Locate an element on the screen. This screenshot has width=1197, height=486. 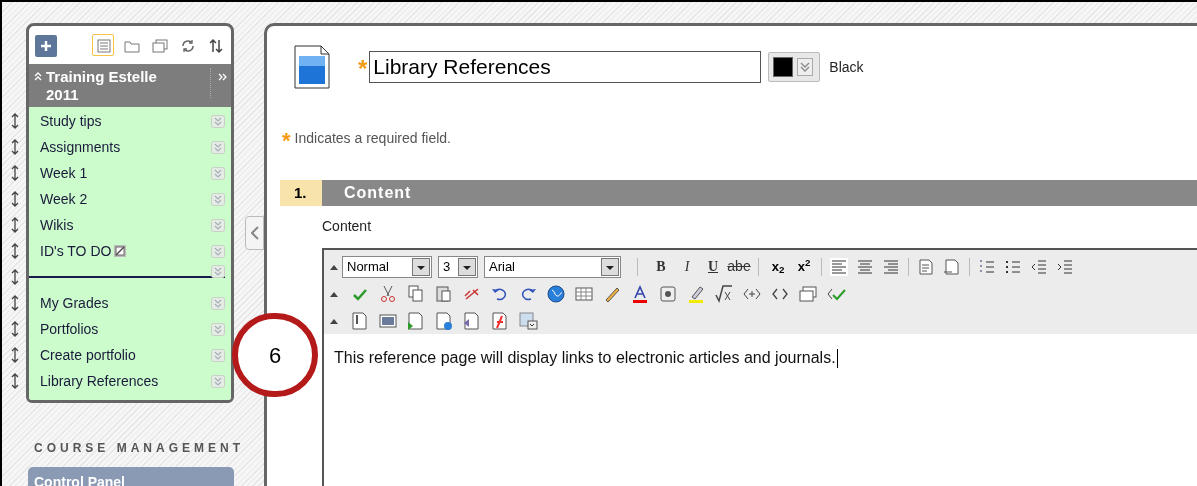
collapse-tab is located at coordinates (254, 233).